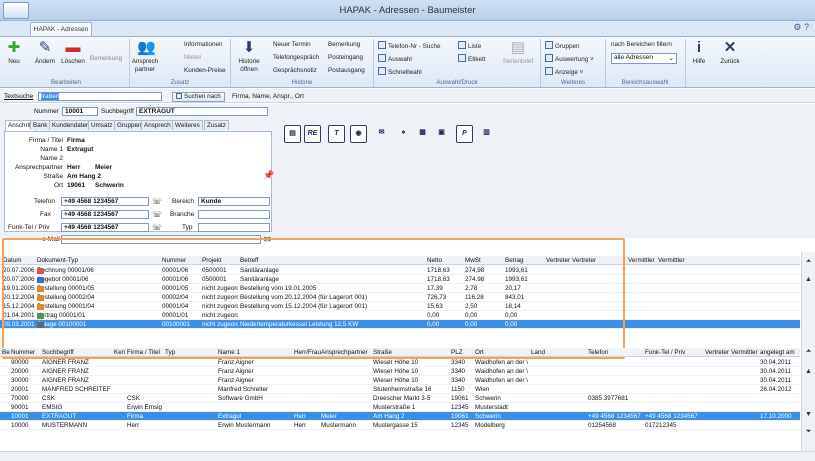  Describe the element at coordinates (105, 227) in the screenshot. I see `funk-field: +49 4568 1234567` at that location.